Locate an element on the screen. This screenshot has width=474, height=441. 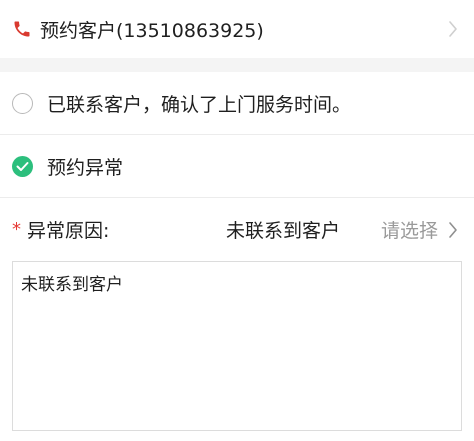
contact-row: 预约客户(13510863925) is located at coordinates (237, 29).